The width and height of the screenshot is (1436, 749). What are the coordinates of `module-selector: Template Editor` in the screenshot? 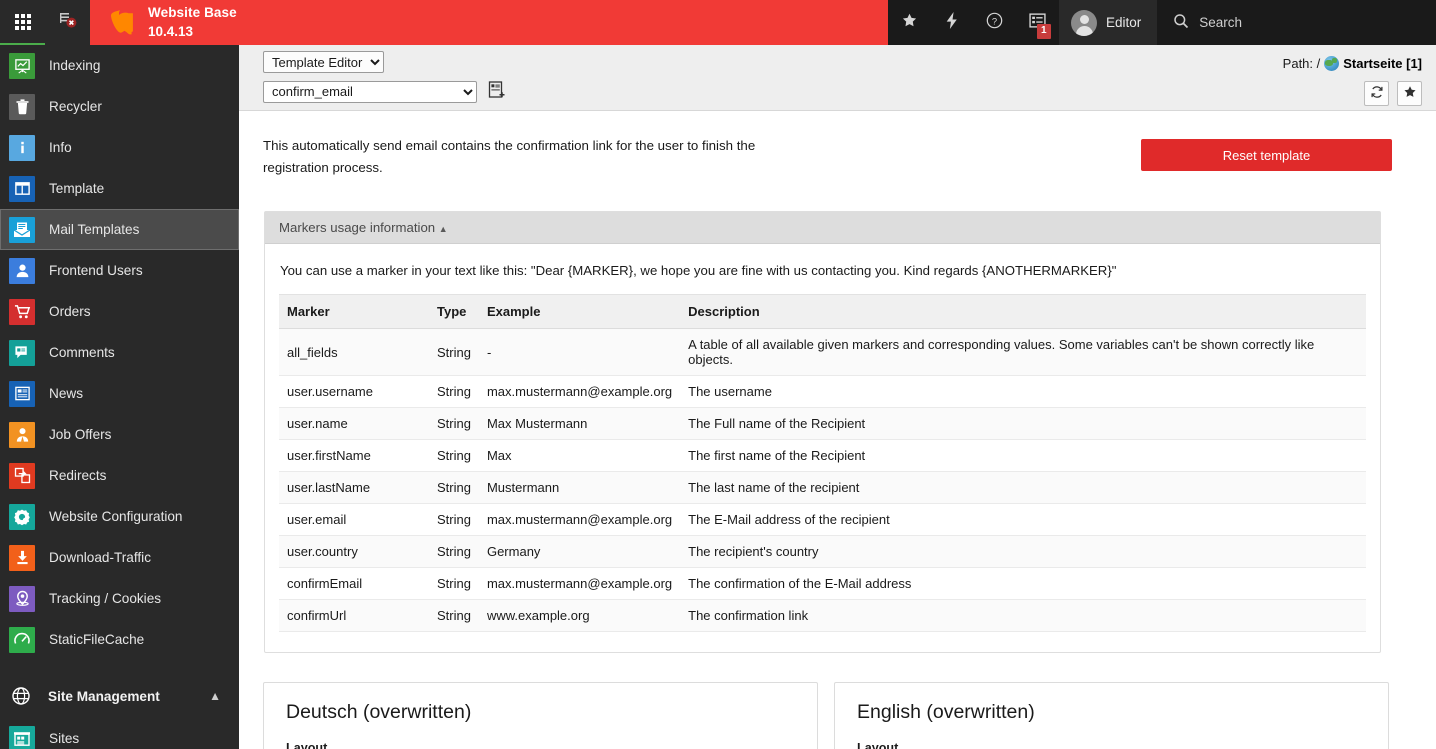 It's located at (323, 62).